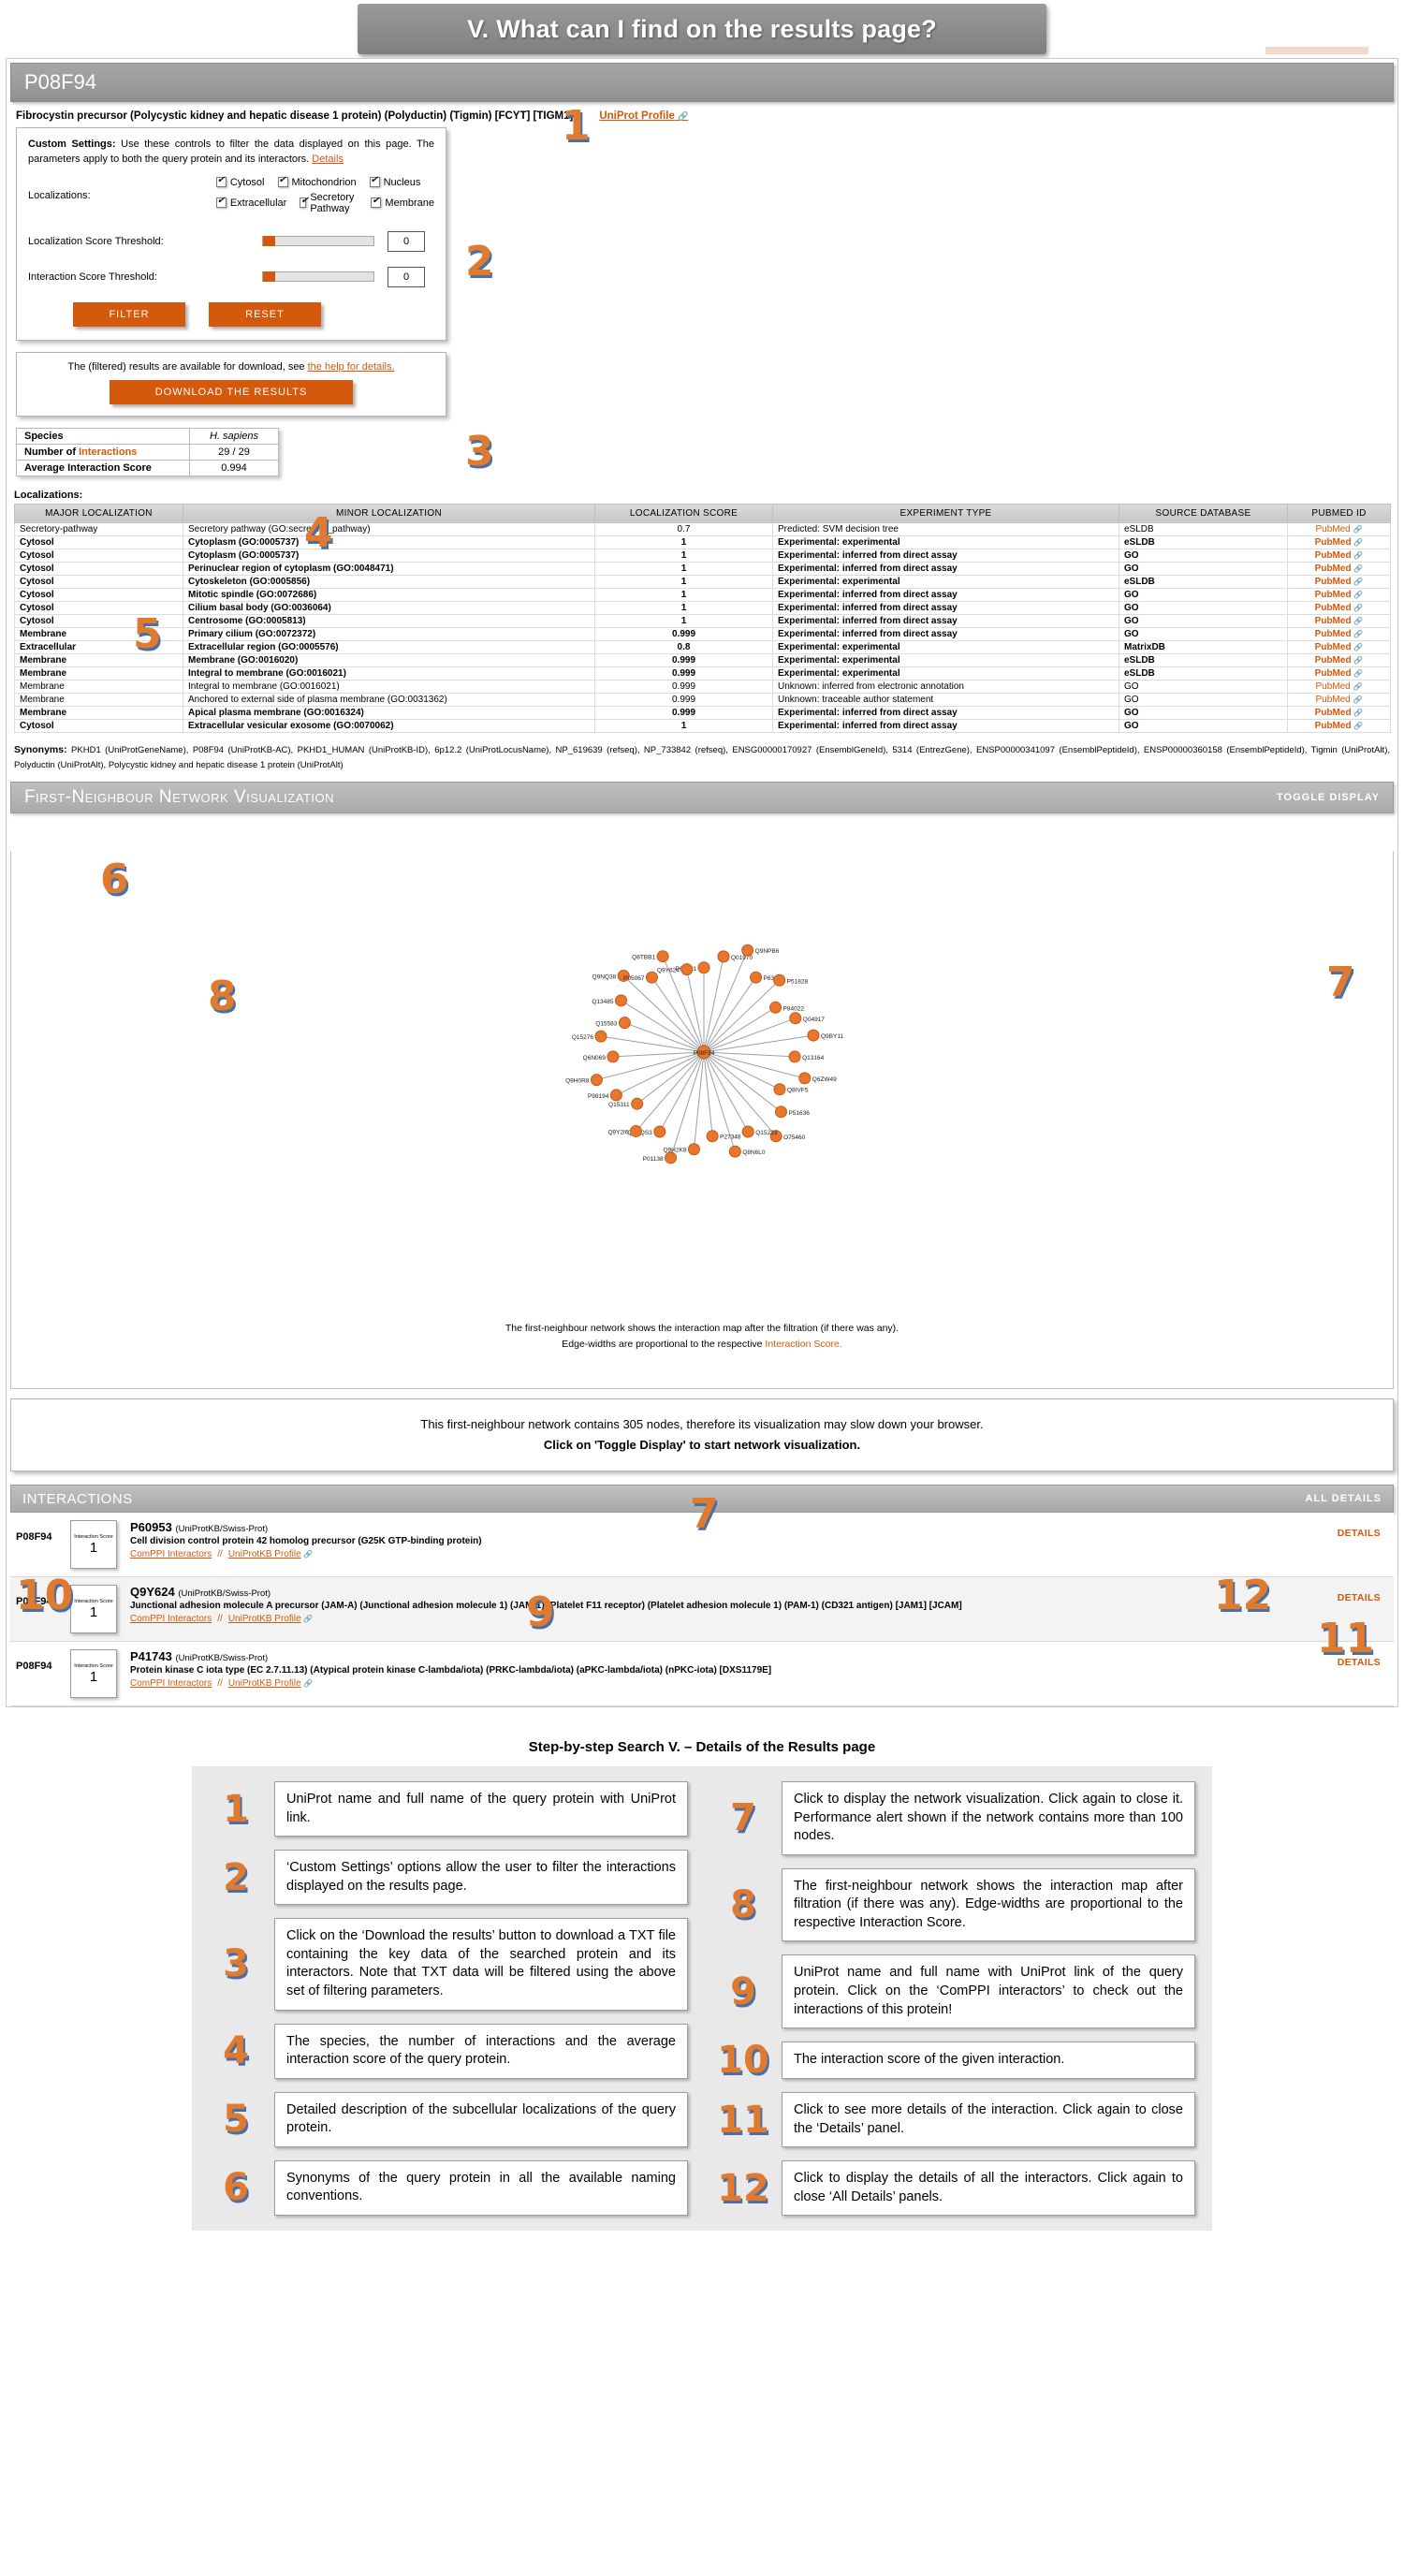 This screenshot has width=1404, height=2576. I want to click on external-link-icon: 🔗, so click(1358, 660).